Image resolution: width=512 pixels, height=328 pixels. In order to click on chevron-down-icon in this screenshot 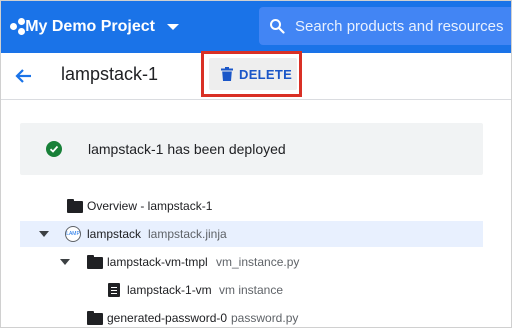, I will do `click(173, 27)`.